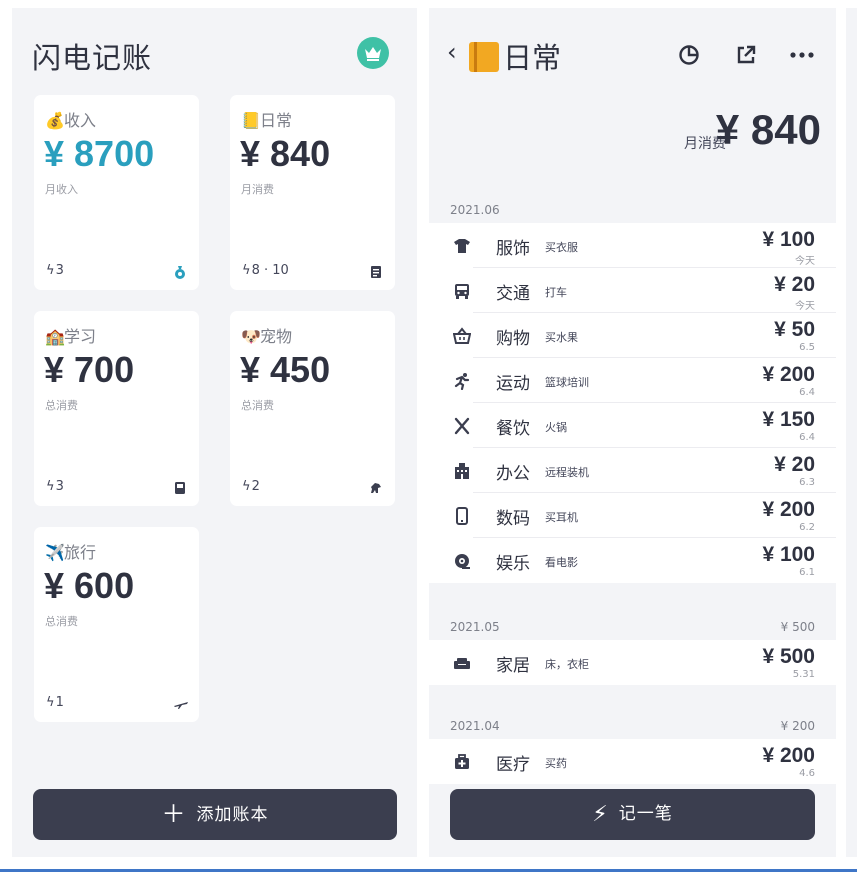 This screenshot has height=872, width=857. What do you see at coordinates (513, 765) in the screenshot?
I see `category-name: 医疗` at bounding box center [513, 765].